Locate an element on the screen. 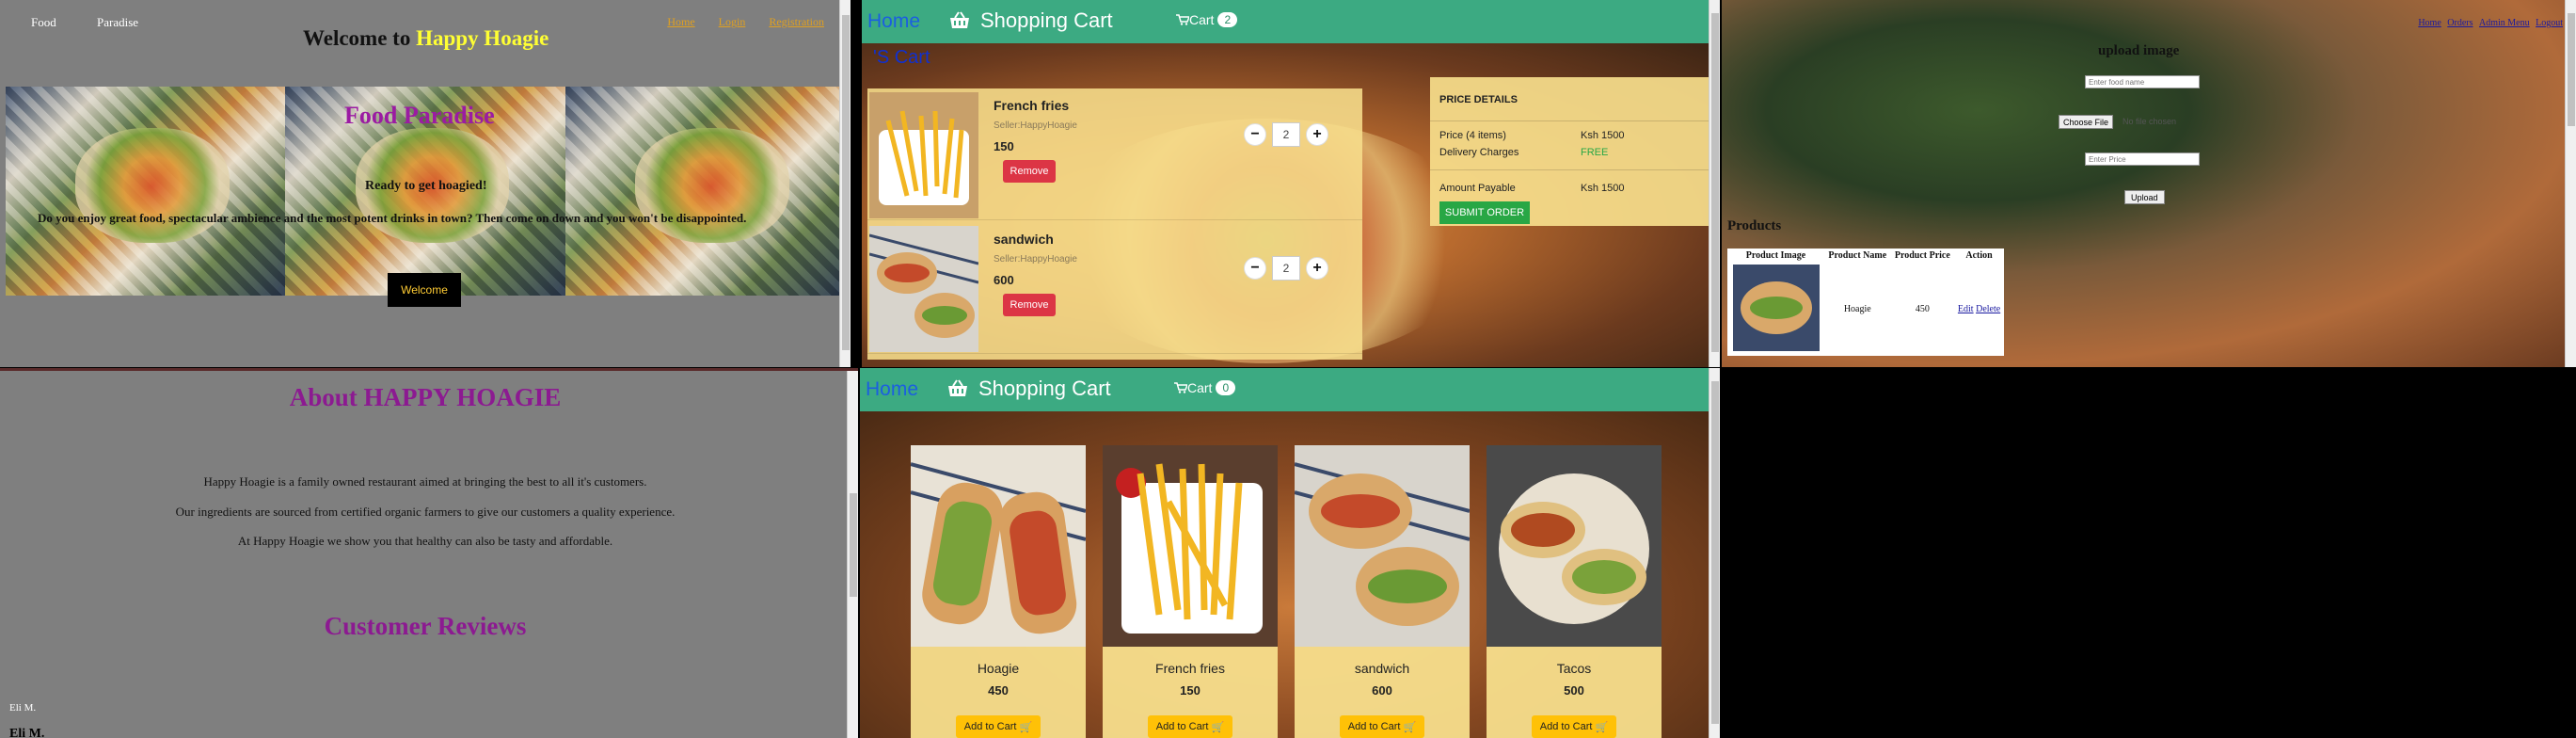 This screenshot has height=738, width=2576. product-price-cell: 450 is located at coordinates (1922, 309).